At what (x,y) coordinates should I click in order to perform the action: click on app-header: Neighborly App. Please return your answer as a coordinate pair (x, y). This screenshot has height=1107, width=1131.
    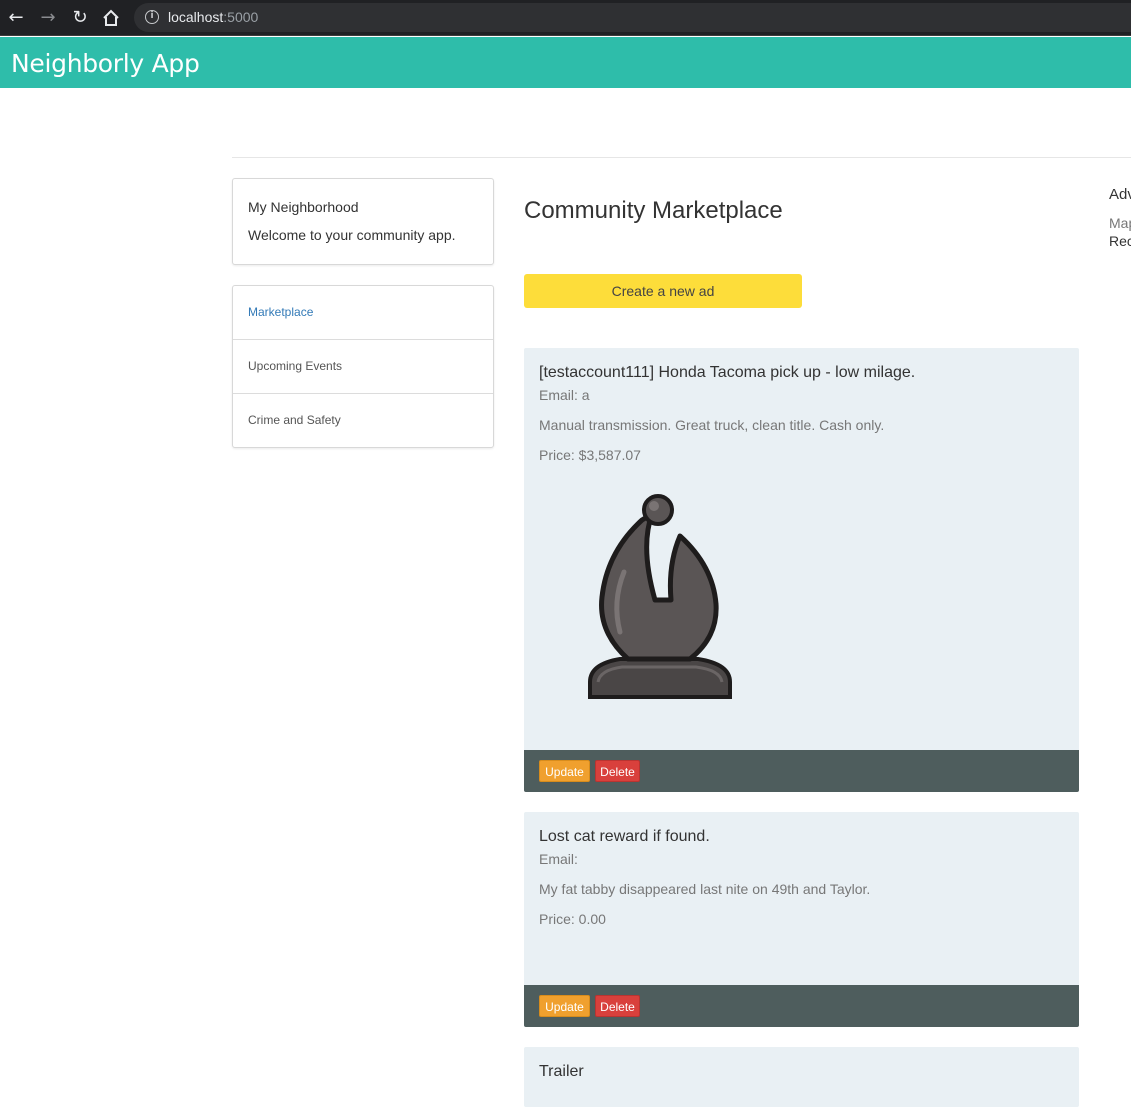
    Looking at the image, I should click on (565, 62).